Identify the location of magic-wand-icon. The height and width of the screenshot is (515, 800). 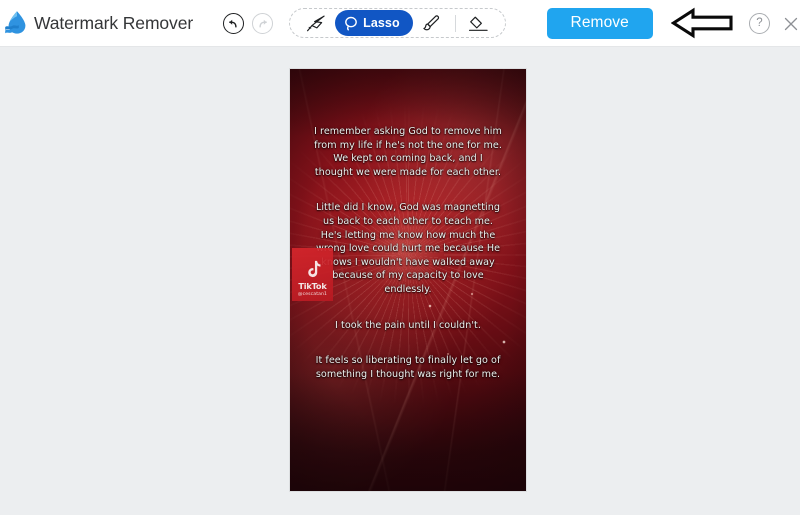
(315, 22).